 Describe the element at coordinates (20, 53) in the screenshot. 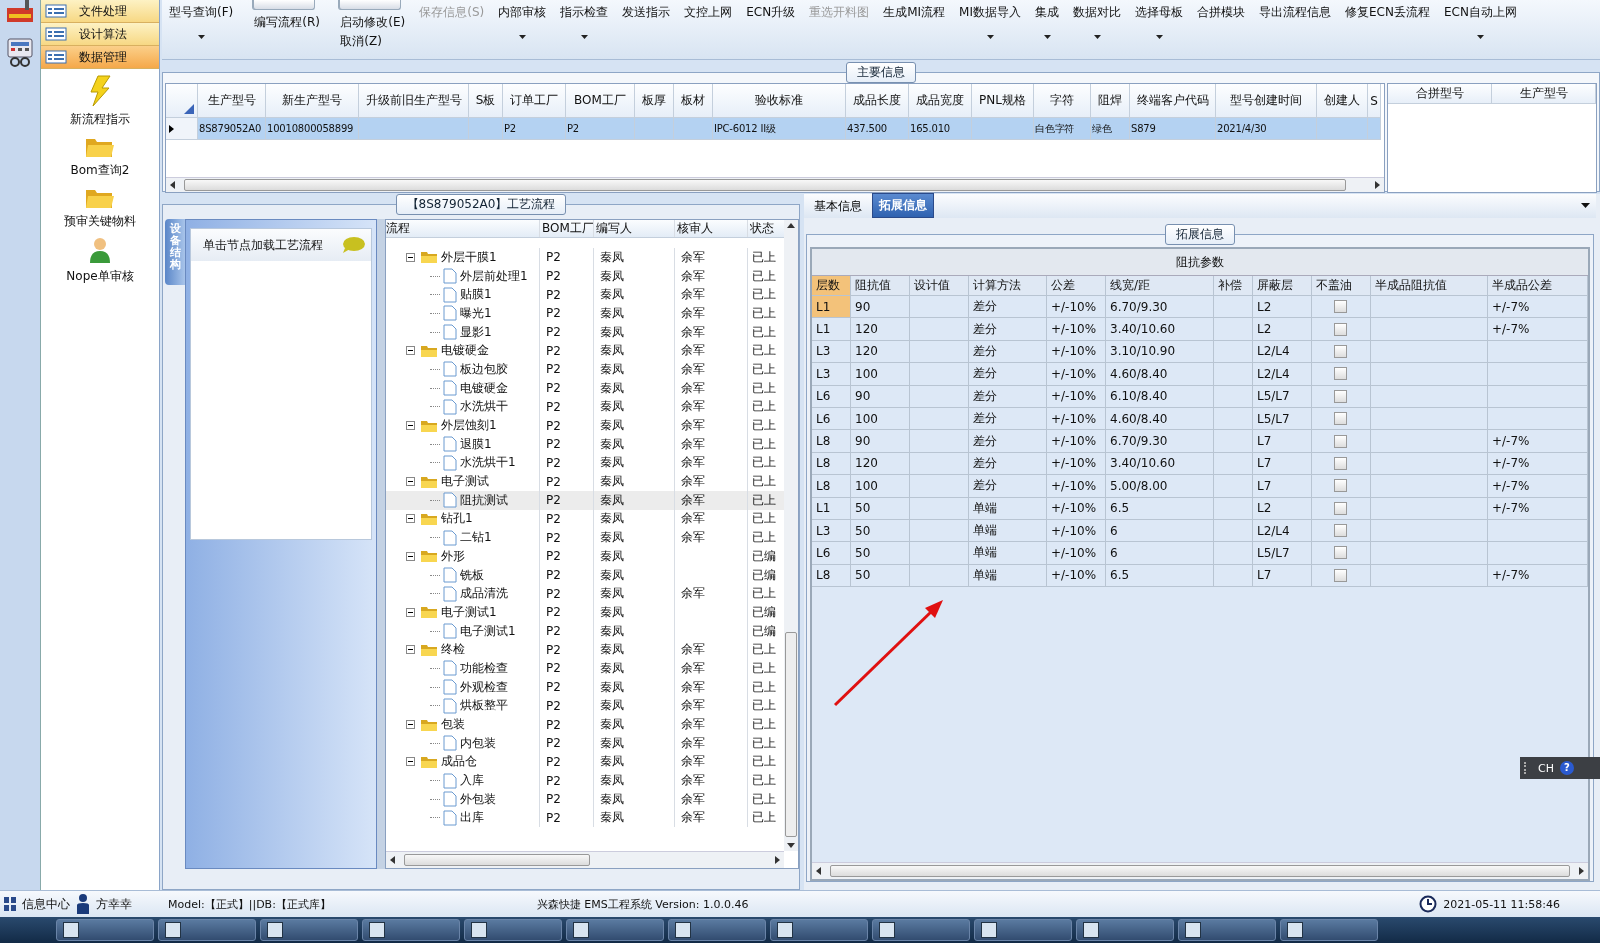

I see `calculator-icon` at that location.